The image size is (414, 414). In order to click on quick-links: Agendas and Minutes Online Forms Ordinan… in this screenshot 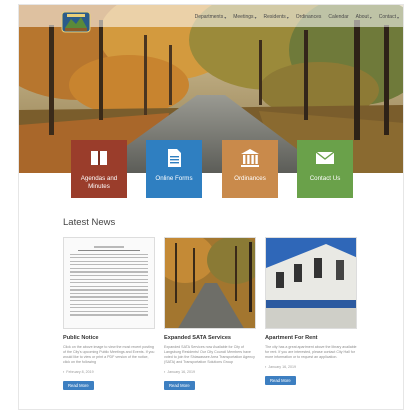, I will do `click(212, 169)`.